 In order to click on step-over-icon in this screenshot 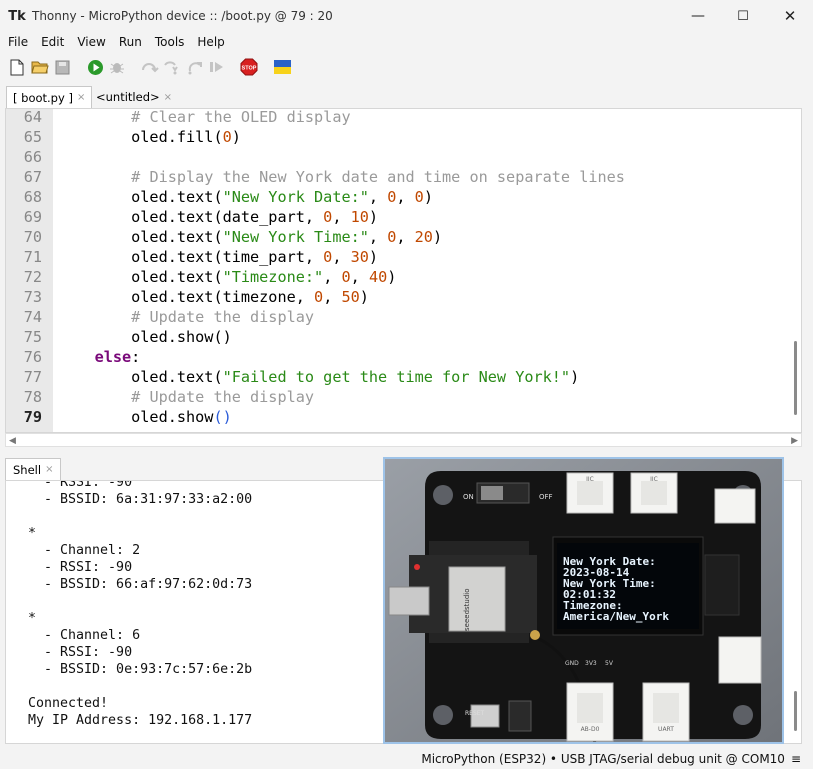, I will do `click(150, 67)`.